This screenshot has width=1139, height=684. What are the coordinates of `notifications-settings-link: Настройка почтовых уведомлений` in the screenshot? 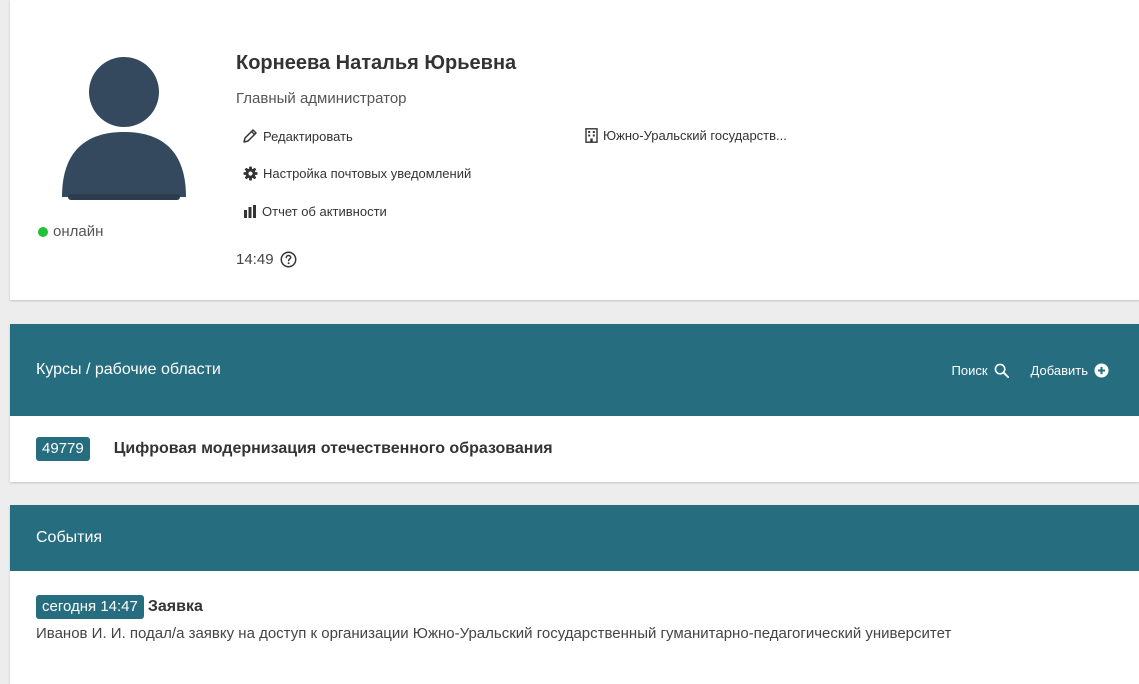 It's located at (357, 173).